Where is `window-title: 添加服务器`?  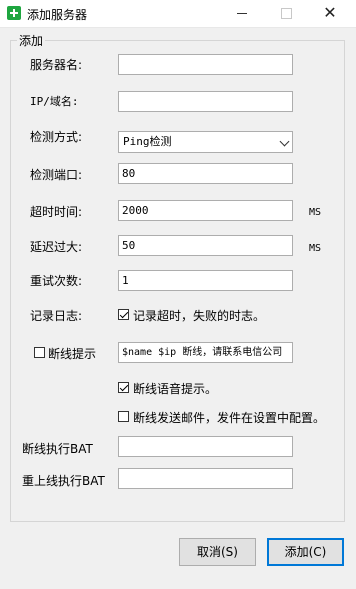 window-title: 添加服务器 is located at coordinates (57, 15).